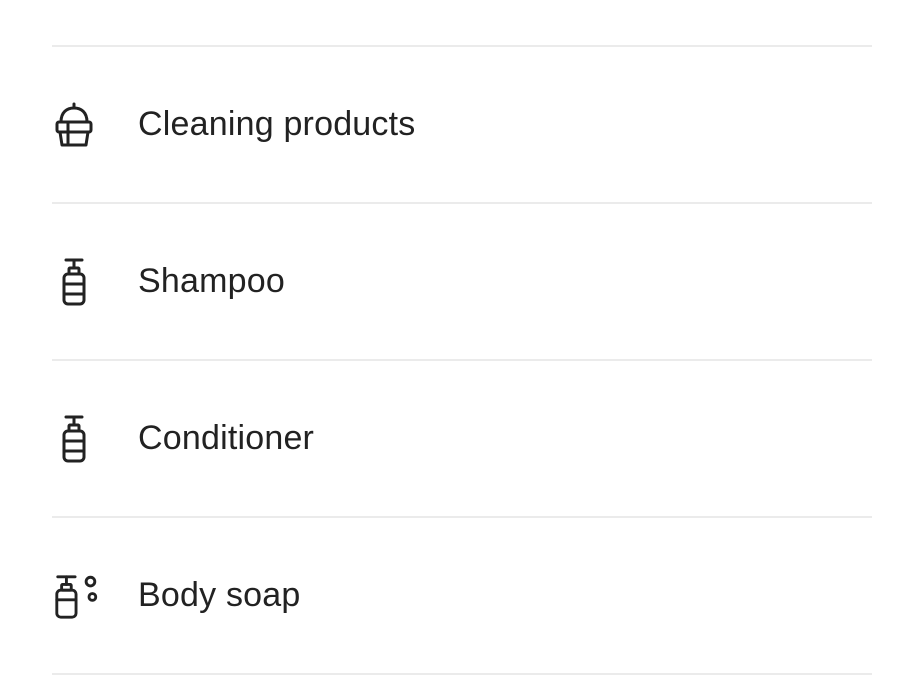  Describe the element at coordinates (219, 595) in the screenshot. I see `item-label: Body soap` at that location.